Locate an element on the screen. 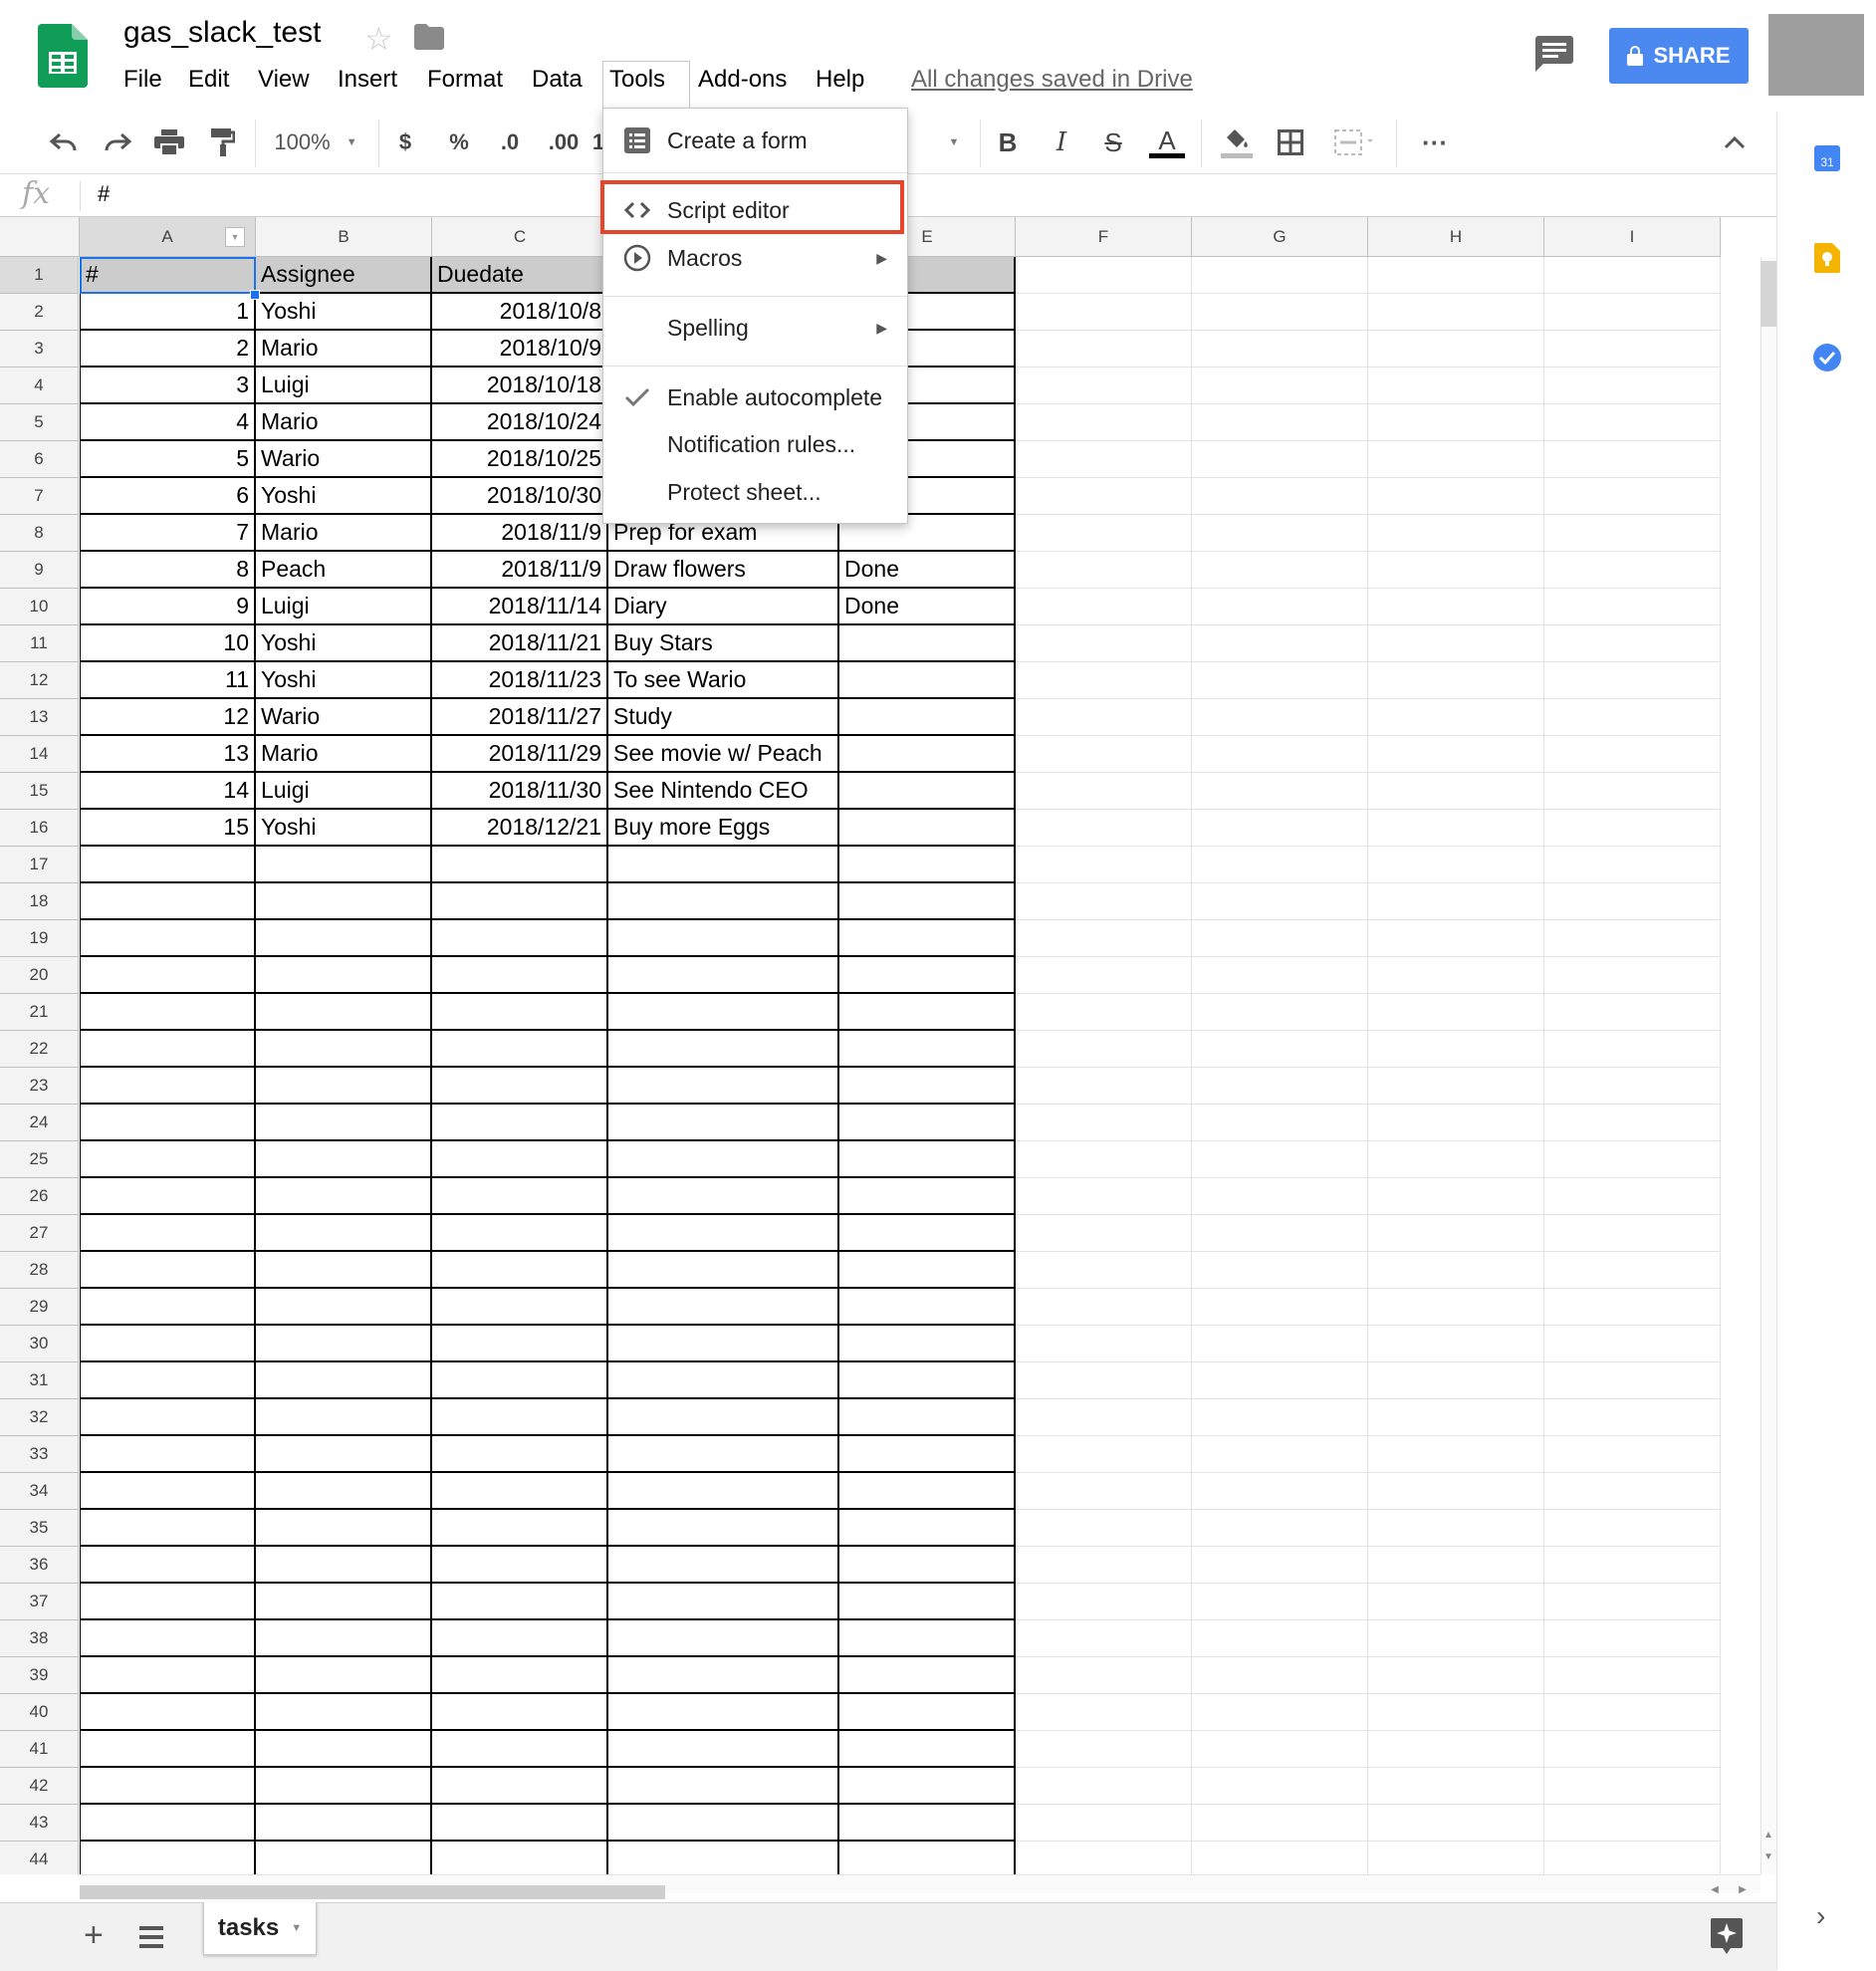 The image size is (1876, 1971). table-cell: 7 is located at coordinates (168, 533).